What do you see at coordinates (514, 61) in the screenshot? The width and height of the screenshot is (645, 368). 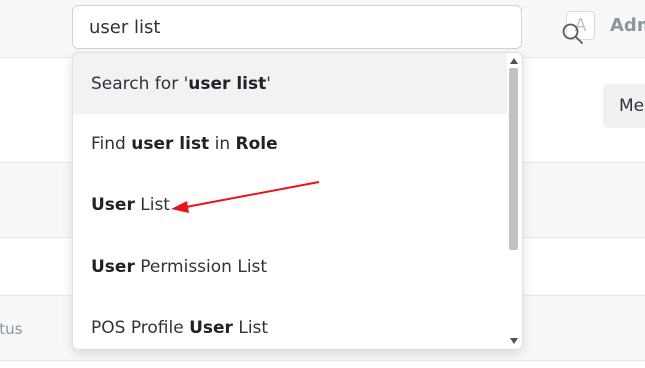 I see `scroll-up-arrow-icon` at bounding box center [514, 61].